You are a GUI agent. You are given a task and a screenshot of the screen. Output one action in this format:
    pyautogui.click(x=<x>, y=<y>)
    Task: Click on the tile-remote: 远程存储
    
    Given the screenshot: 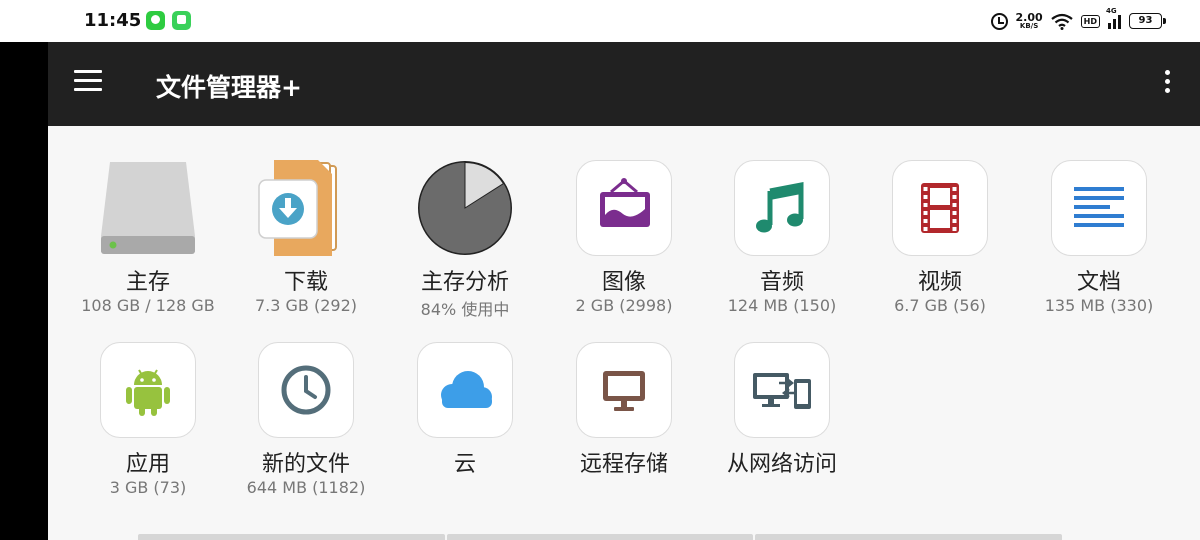 What is the action you would take?
    pyautogui.click(x=624, y=394)
    